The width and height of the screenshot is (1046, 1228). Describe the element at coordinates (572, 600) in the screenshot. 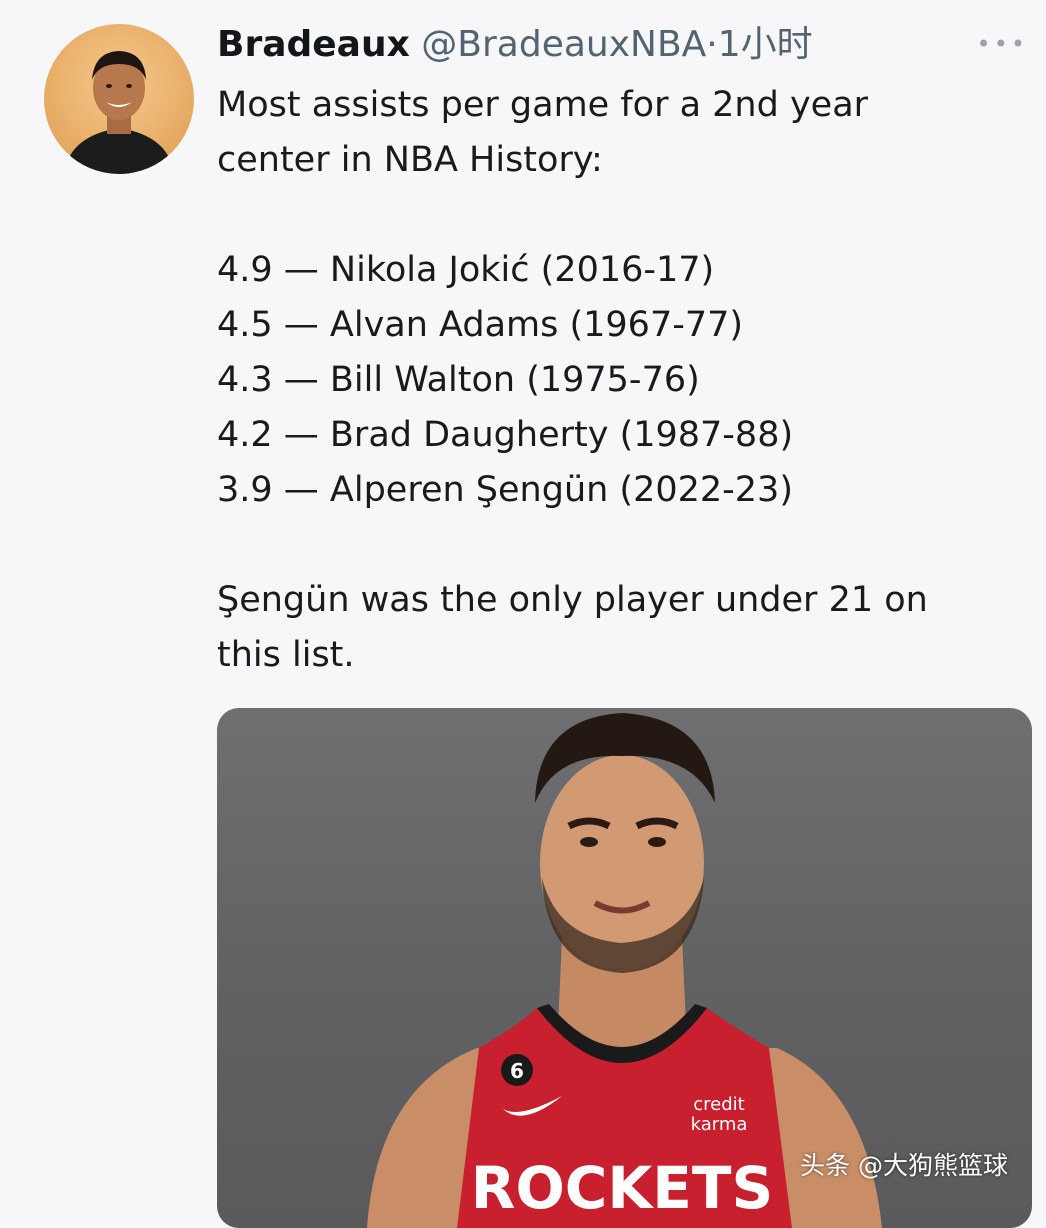

I see `outro-line: Şengün was the only player under 21 on` at that location.